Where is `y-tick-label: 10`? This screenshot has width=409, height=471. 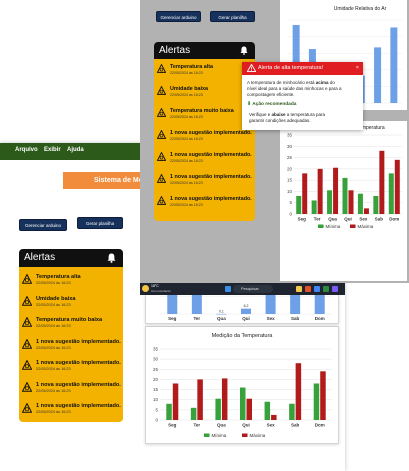
y-tick-label: 10 is located at coordinates (156, 399).